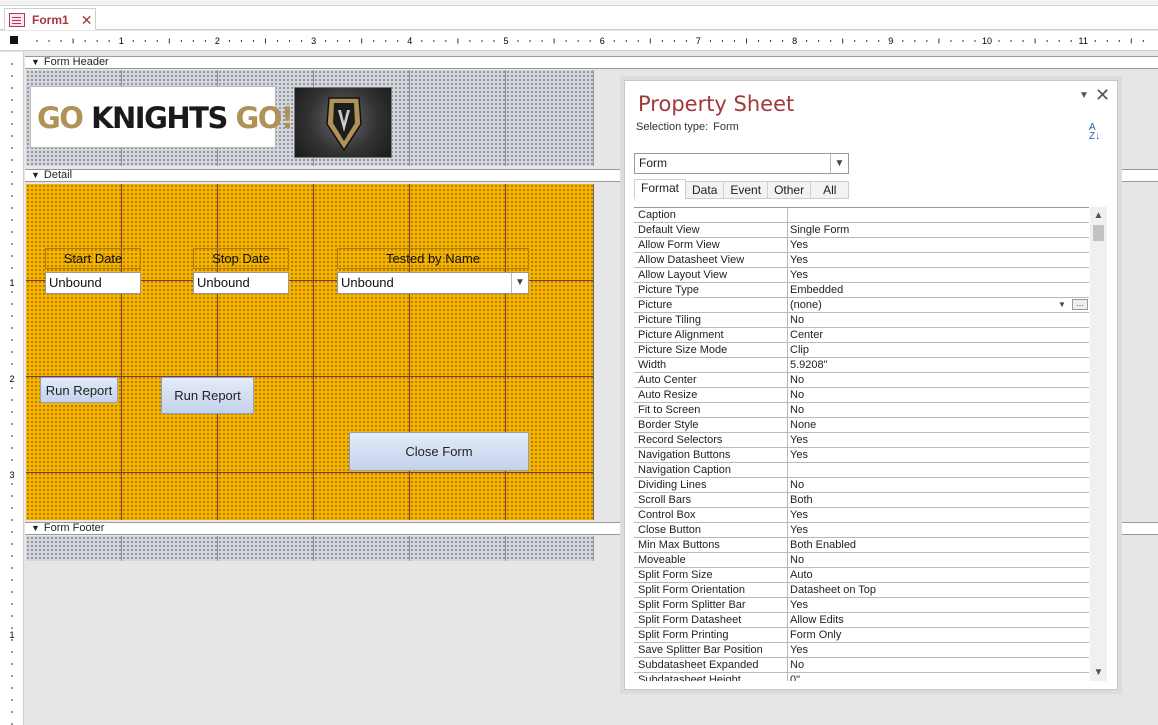 The width and height of the screenshot is (1158, 725). I want to click on property-row: Scroll Bars Both, so click(861, 500).